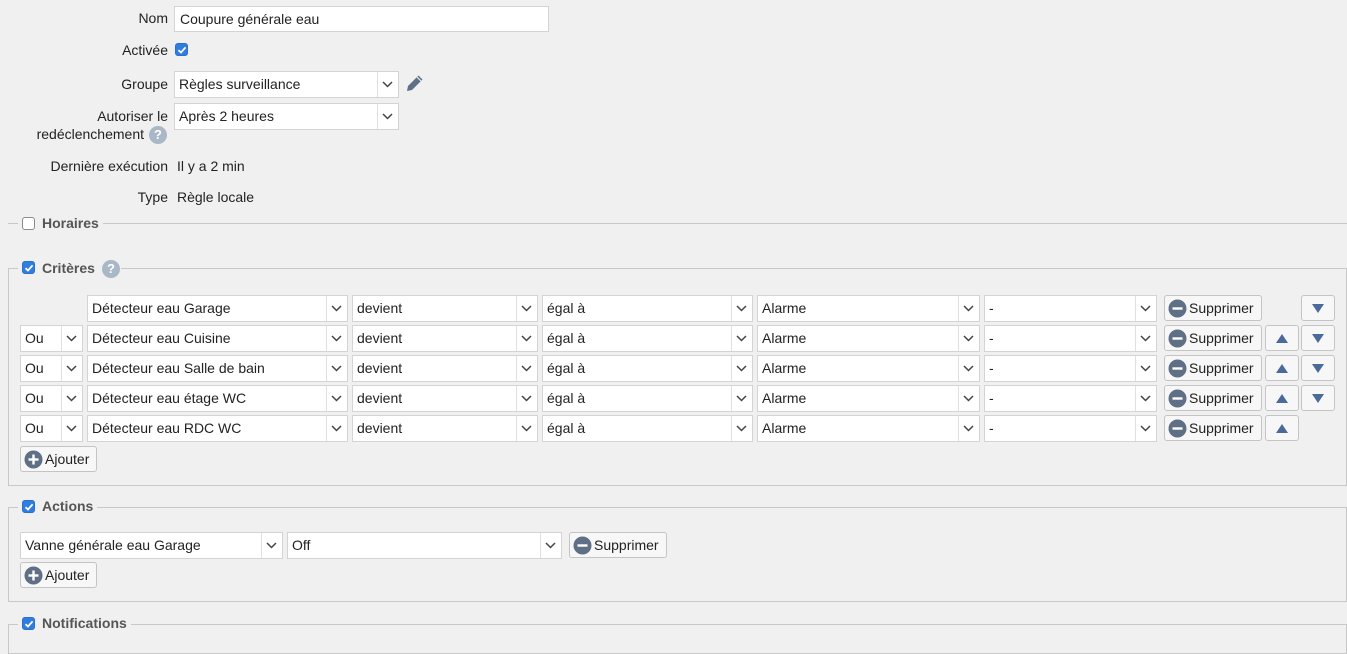 Image resolution: width=1347 pixels, height=654 pixels. Describe the element at coordinates (380, 308) in the screenshot. I see `verb-select-value: devient` at that location.